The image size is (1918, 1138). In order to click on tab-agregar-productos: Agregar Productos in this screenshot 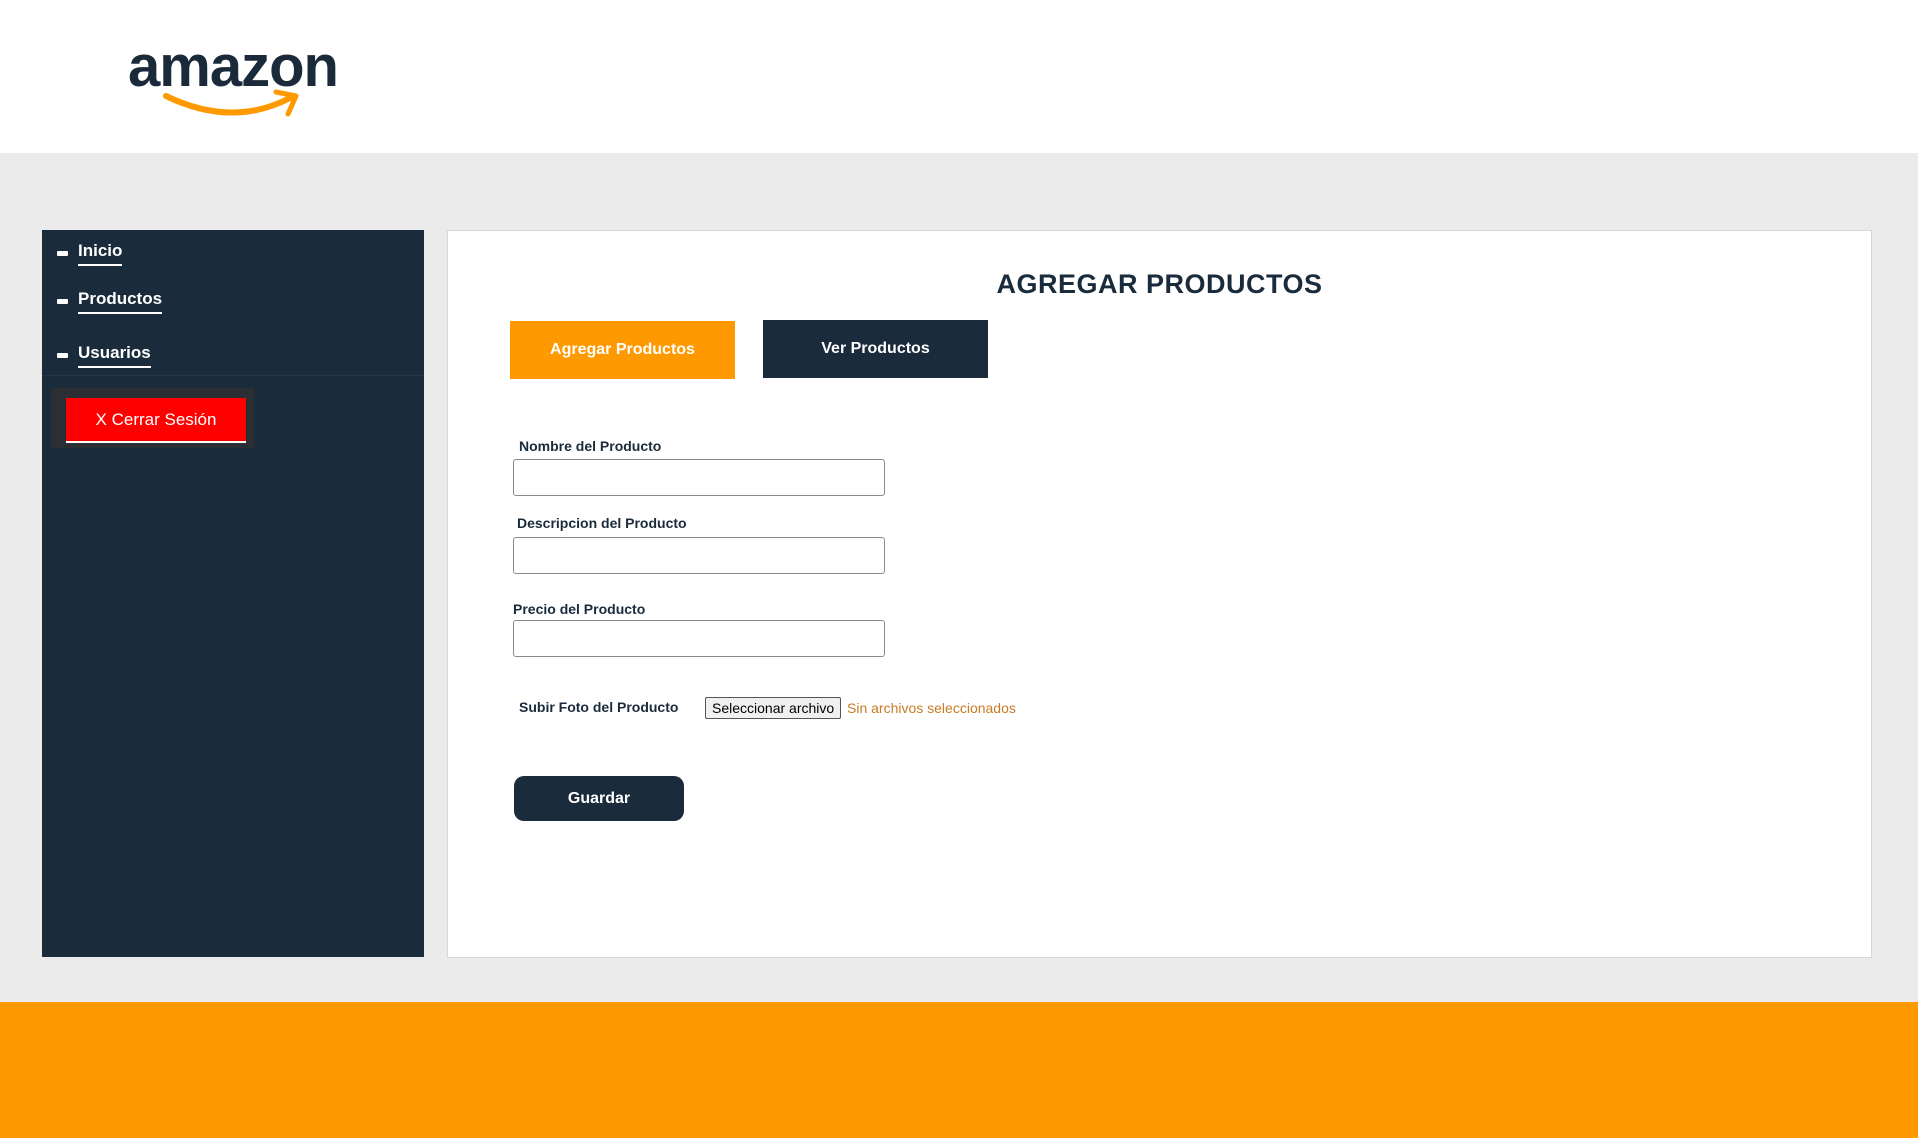, I will do `click(622, 350)`.